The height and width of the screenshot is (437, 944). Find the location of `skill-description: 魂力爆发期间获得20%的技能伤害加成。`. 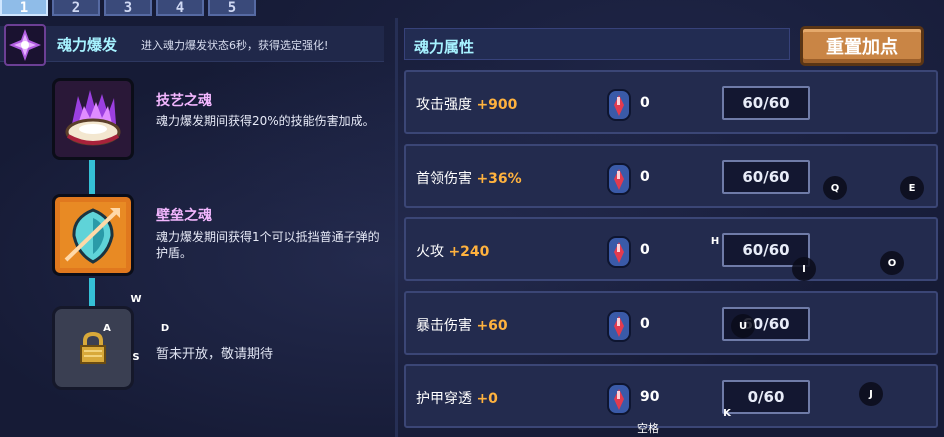

skill-description: 魂力爆发期间获得20%的技能伤害加成。 is located at coordinates (265, 121).